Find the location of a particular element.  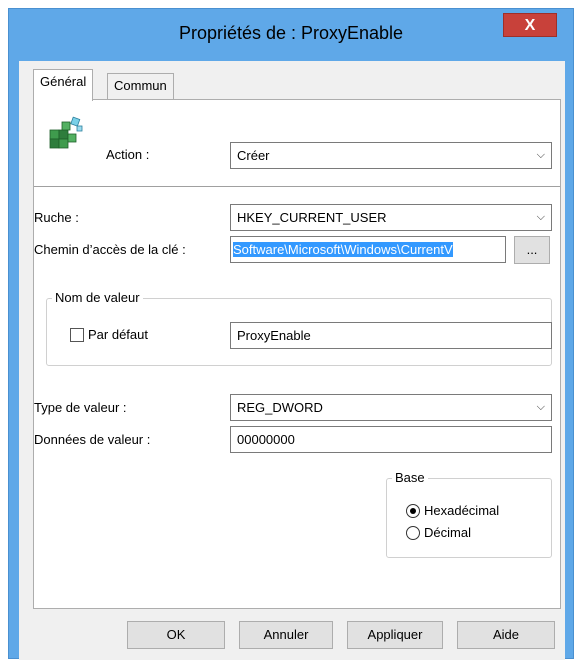

key-path-field: Software\Microsoft\Windows\CurrentV is located at coordinates (368, 249).